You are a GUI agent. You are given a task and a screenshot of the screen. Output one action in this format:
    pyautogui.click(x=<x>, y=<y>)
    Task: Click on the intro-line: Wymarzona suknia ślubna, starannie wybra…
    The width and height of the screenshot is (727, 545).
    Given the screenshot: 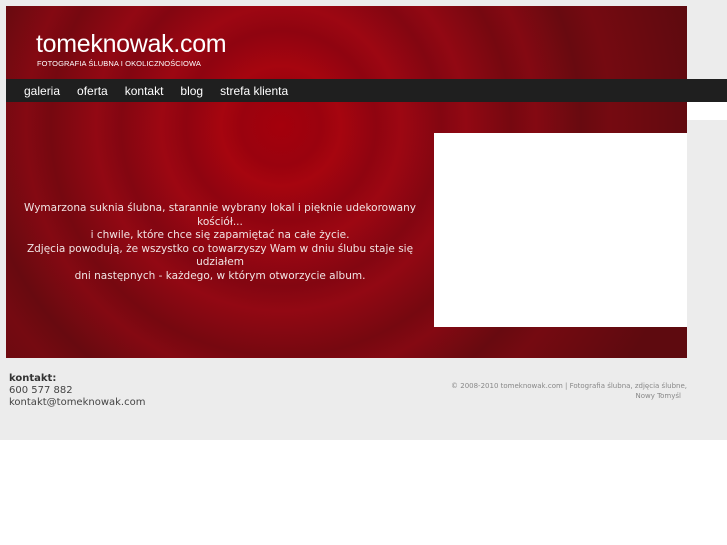 What is the action you would take?
    pyautogui.click(x=220, y=215)
    